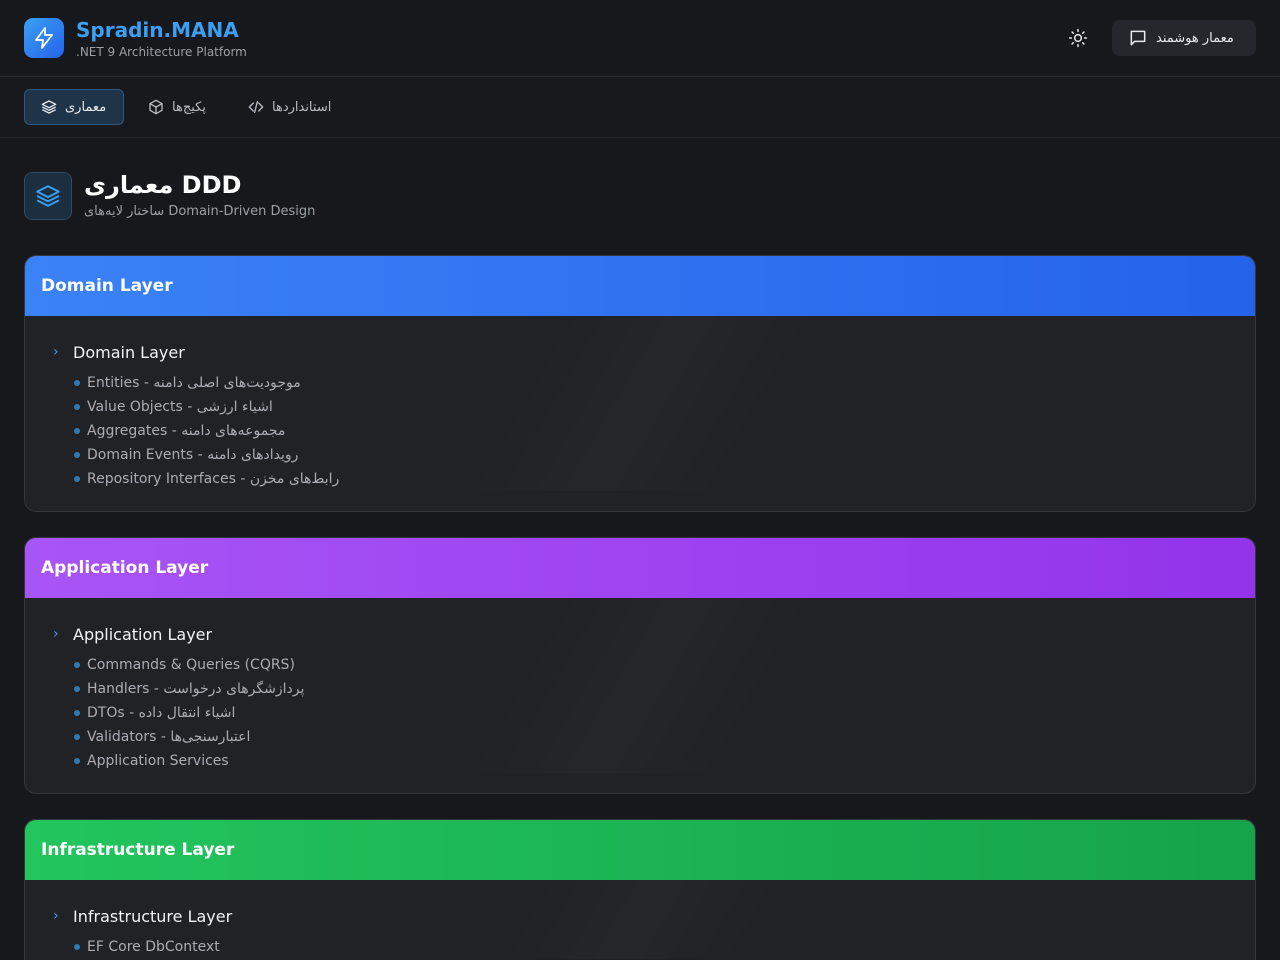 The height and width of the screenshot is (960, 1280). Describe the element at coordinates (664, 479) in the screenshot. I see `list-item: Repository Interfaces - رابط‌های مخزن` at that location.